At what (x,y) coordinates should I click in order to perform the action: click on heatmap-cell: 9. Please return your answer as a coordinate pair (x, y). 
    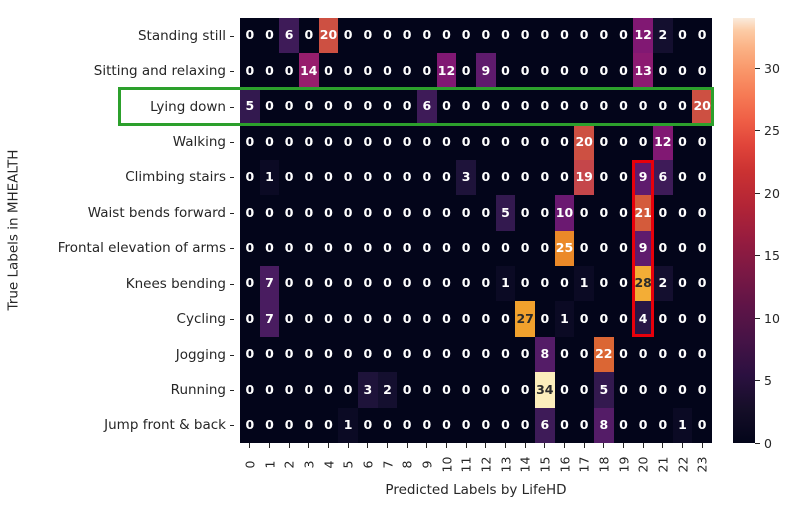
    Looking at the image, I should click on (643, 248).